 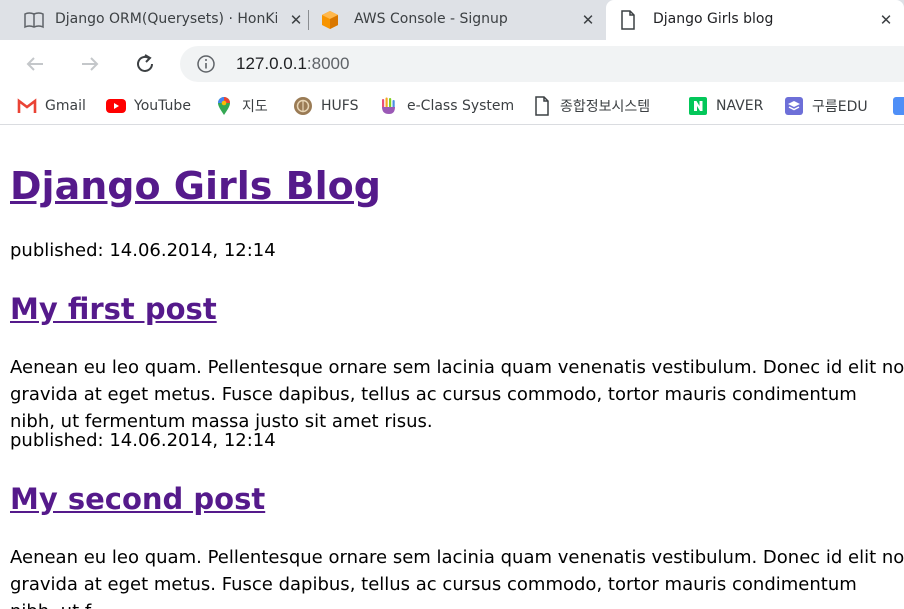 I want to click on aws-cube-icon, so click(x=330, y=20).